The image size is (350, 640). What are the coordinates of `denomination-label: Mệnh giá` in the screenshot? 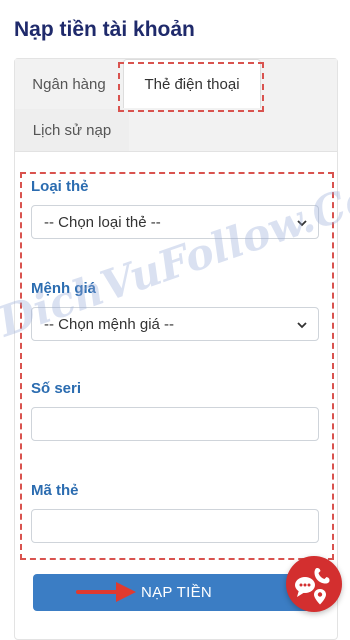 It's located at (64, 288).